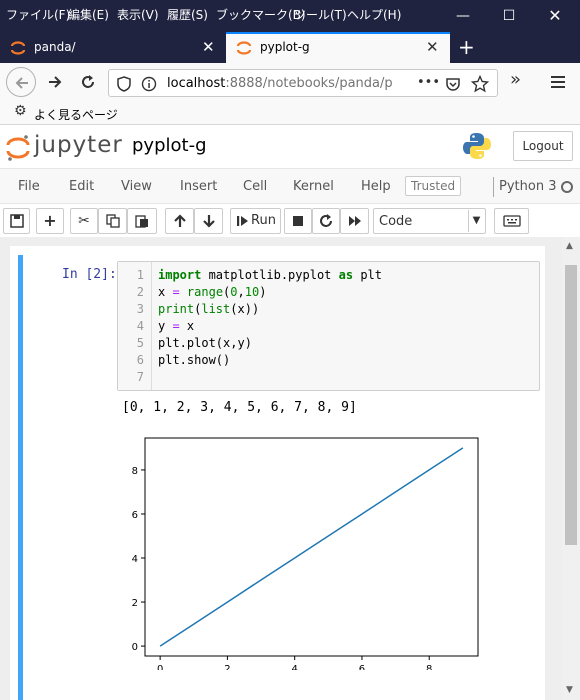 This screenshot has height=700, width=580. Describe the element at coordinates (528, 186) in the screenshot. I see `kernel-name: Python 3` at that location.